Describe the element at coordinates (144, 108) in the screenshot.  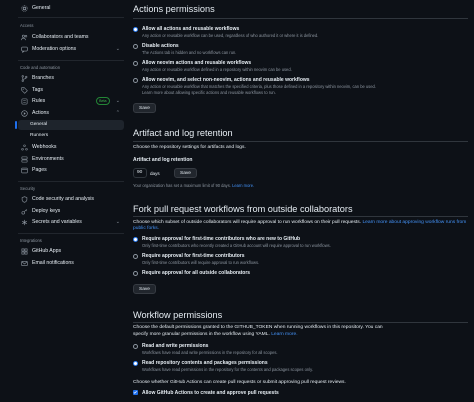
I see `save-button: Save` at that location.